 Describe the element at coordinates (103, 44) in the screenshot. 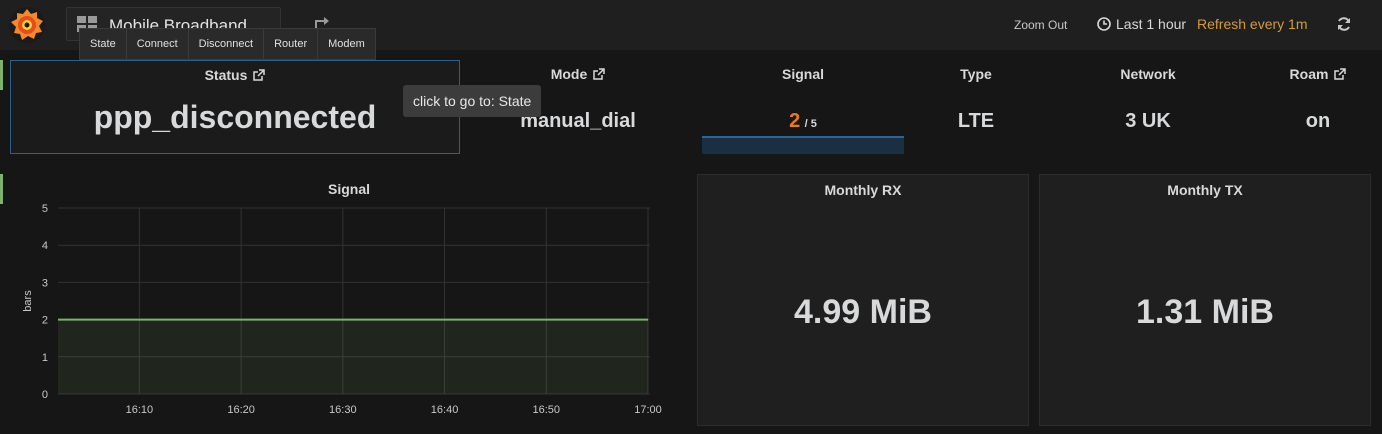

I see `link-state: State` at that location.